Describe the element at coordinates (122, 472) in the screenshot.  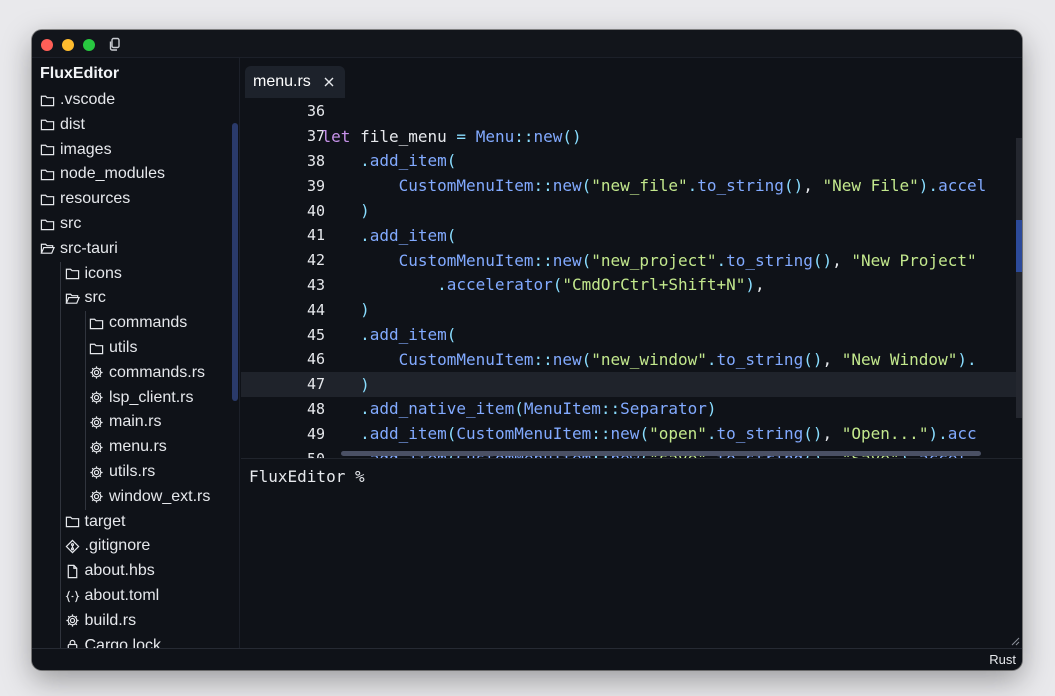
I see `tree-item: utils.rs` at that location.